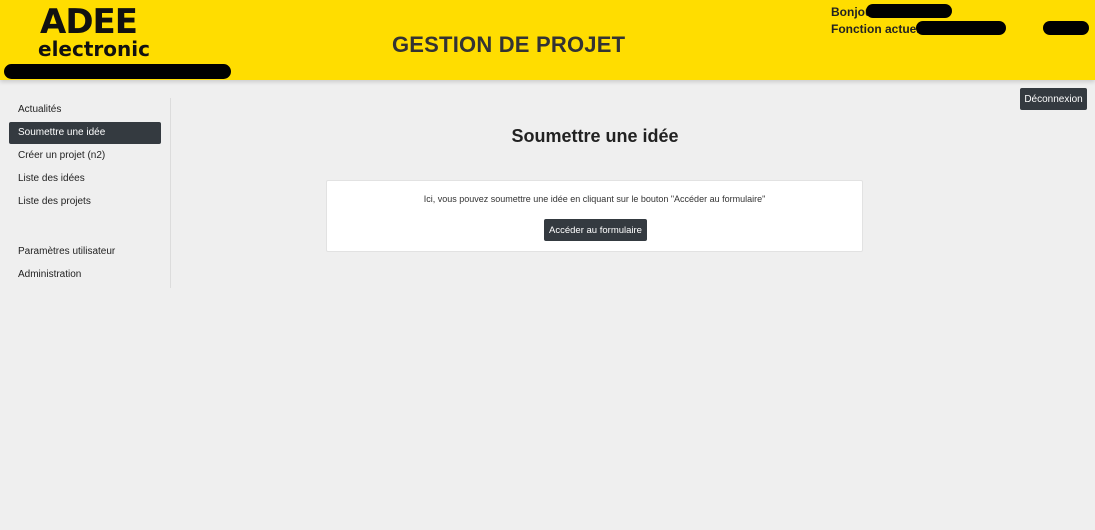  What do you see at coordinates (94, 49) in the screenshot?
I see `logo-bottom-text: electronic` at bounding box center [94, 49].